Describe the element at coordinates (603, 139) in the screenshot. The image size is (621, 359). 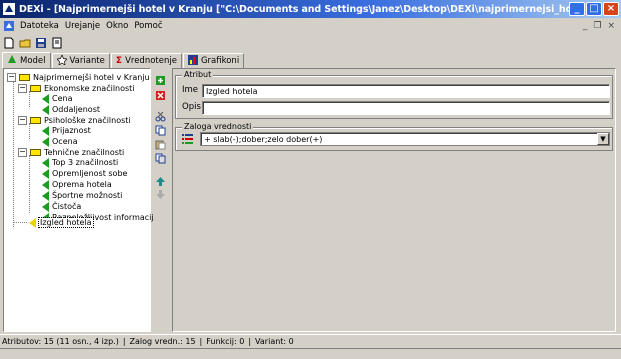
I see `dropdown-arrow-icon: ▼` at that location.